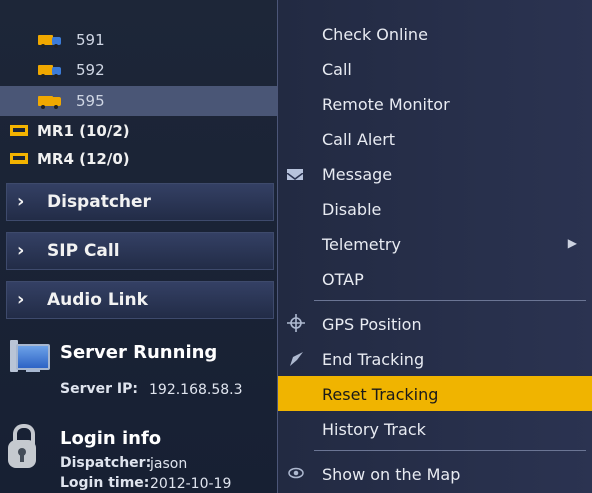 Image resolution: width=592 pixels, height=493 pixels. What do you see at coordinates (83, 158) in the screenshot?
I see `group-label: MR4 (12/0)` at bounding box center [83, 158].